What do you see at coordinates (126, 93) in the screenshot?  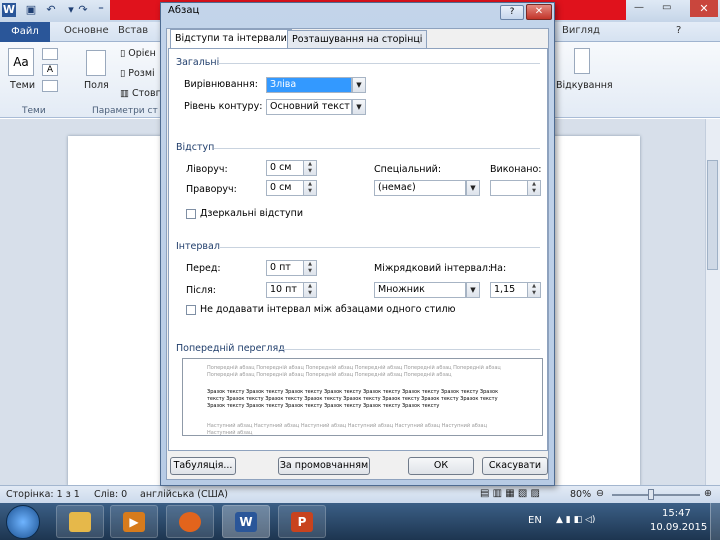 I see `columns-icon: ▥` at bounding box center [126, 93].